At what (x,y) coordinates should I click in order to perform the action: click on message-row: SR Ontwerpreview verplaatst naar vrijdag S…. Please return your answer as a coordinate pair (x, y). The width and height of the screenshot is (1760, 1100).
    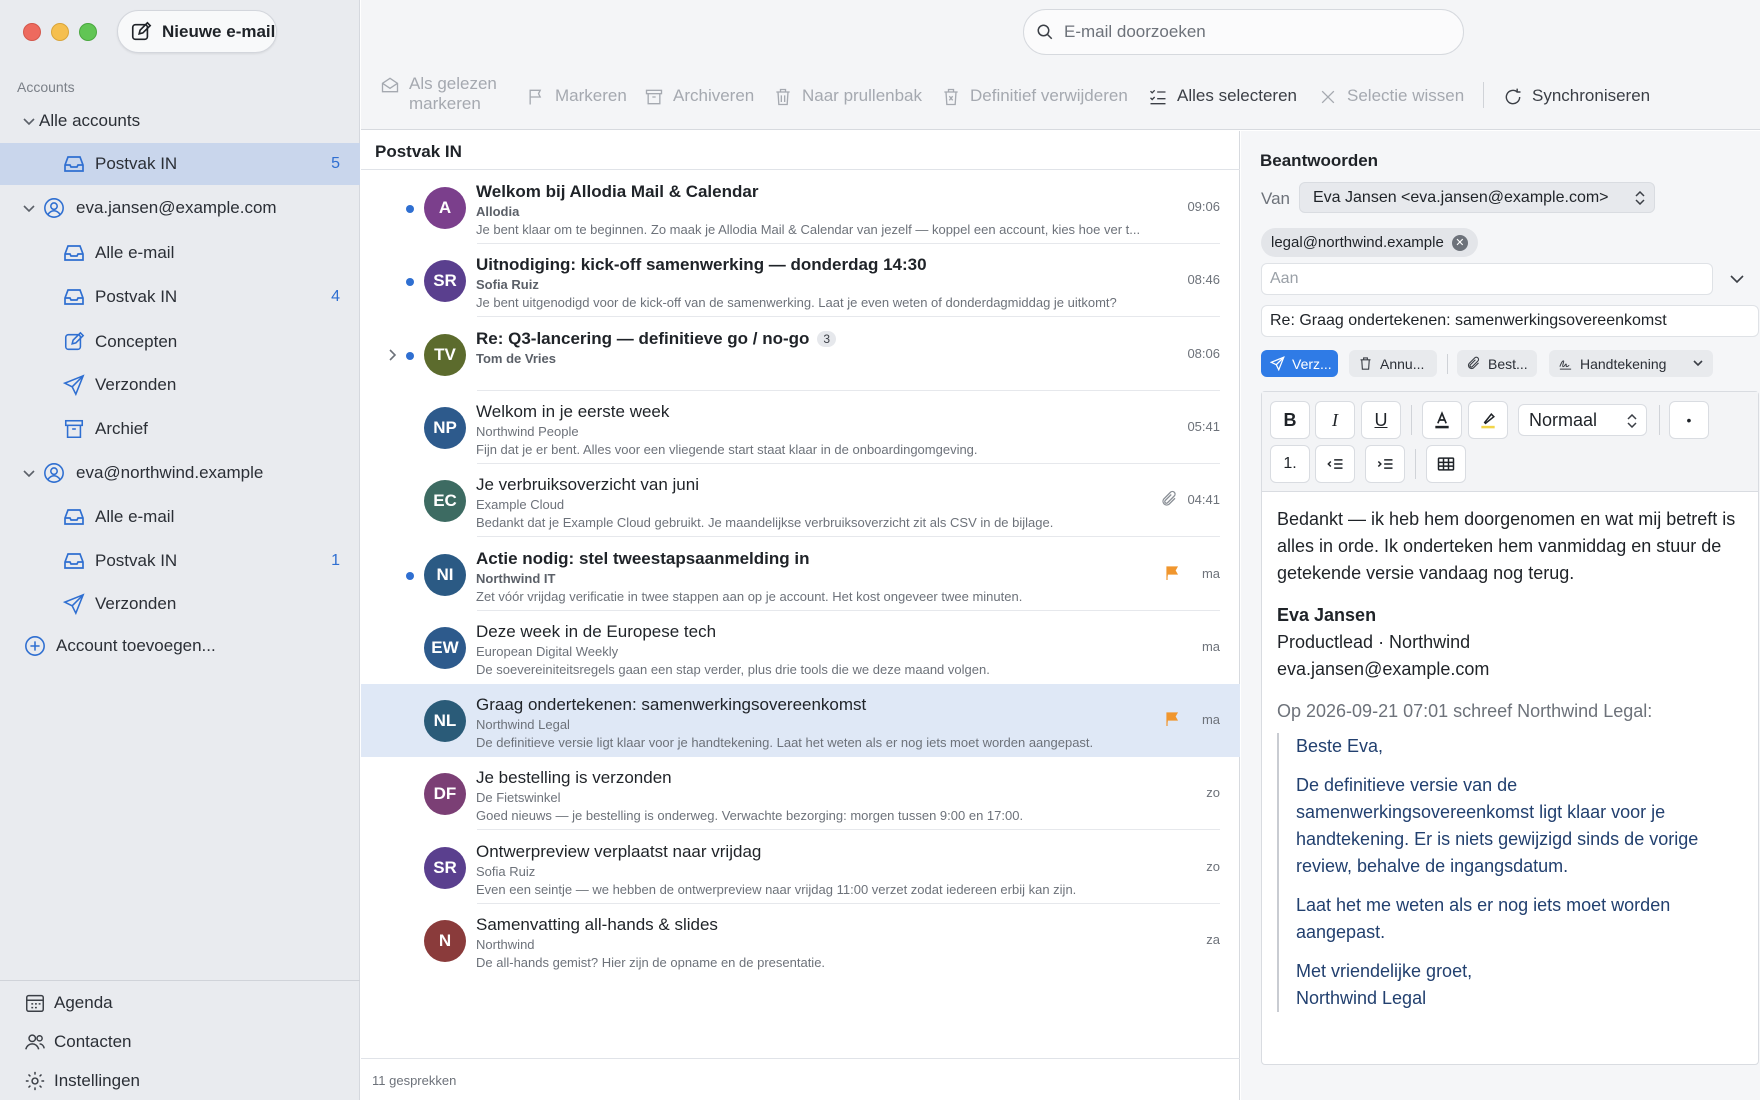
    Looking at the image, I should click on (800, 867).